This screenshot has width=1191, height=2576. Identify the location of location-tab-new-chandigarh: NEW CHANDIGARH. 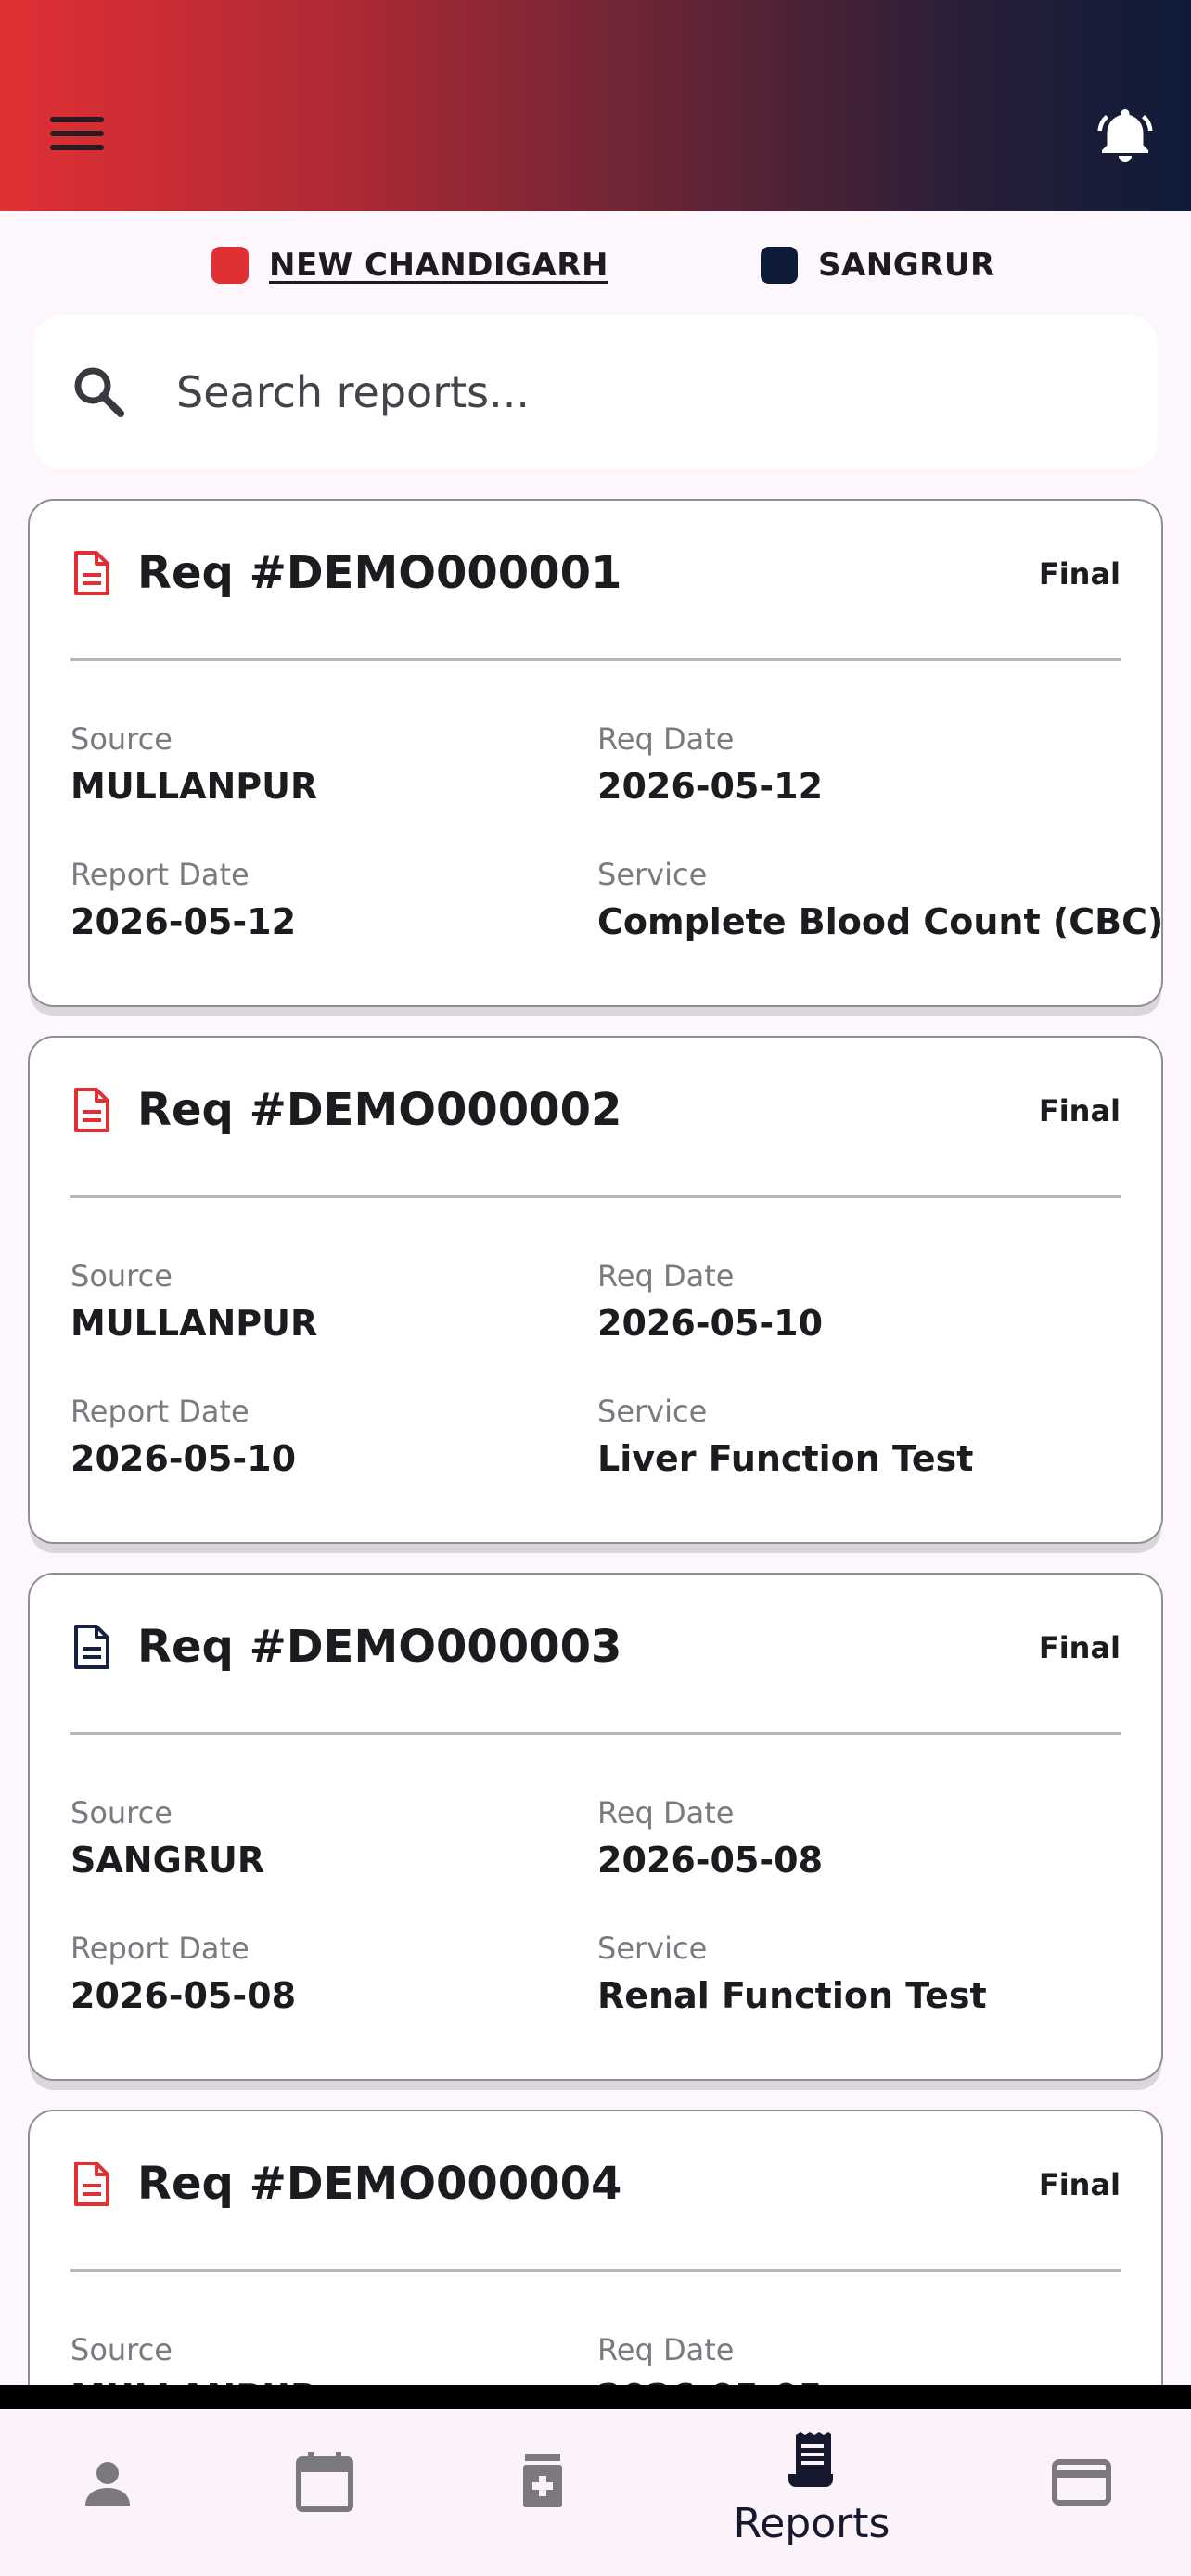
(409, 265).